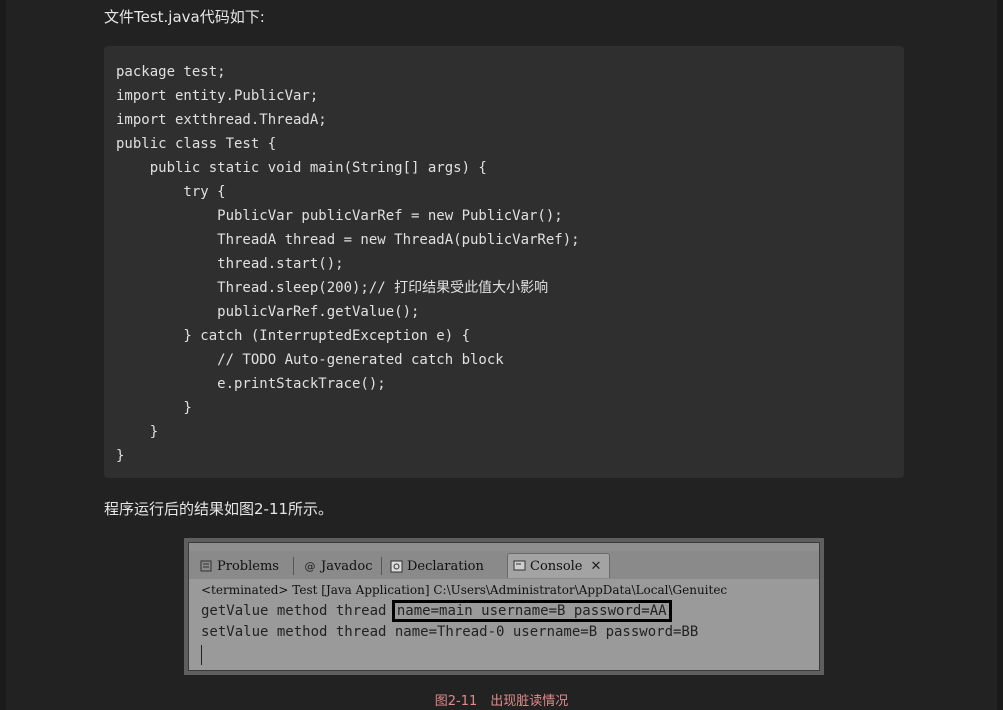  Describe the element at coordinates (310, 360) in the screenshot. I see `code-line: // TODO Auto-generated catch block` at that location.